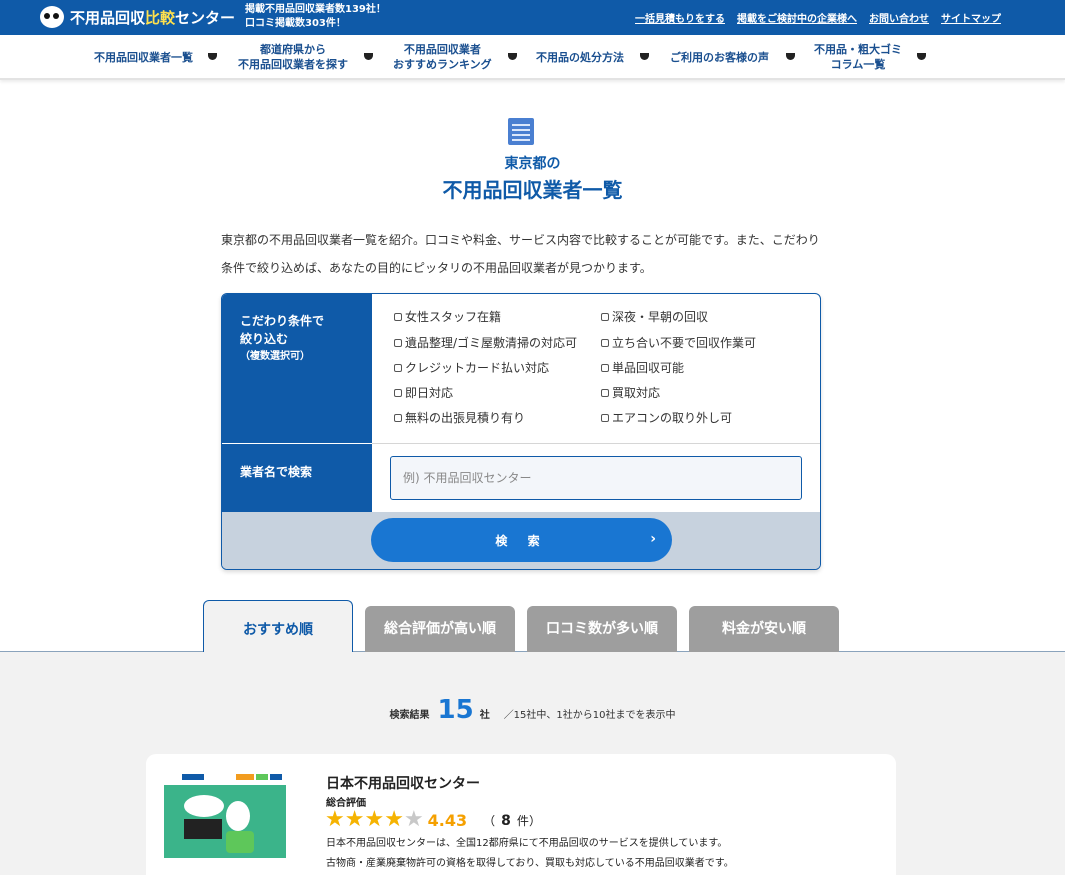 Image resolution: width=1065 pixels, height=875 pixels. I want to click on tab-lowest-price: 料金が安い順, so click(764, 629).